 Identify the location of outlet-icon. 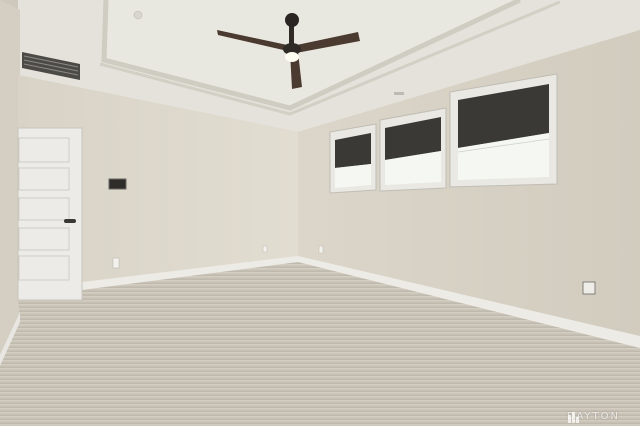
(116, 263).